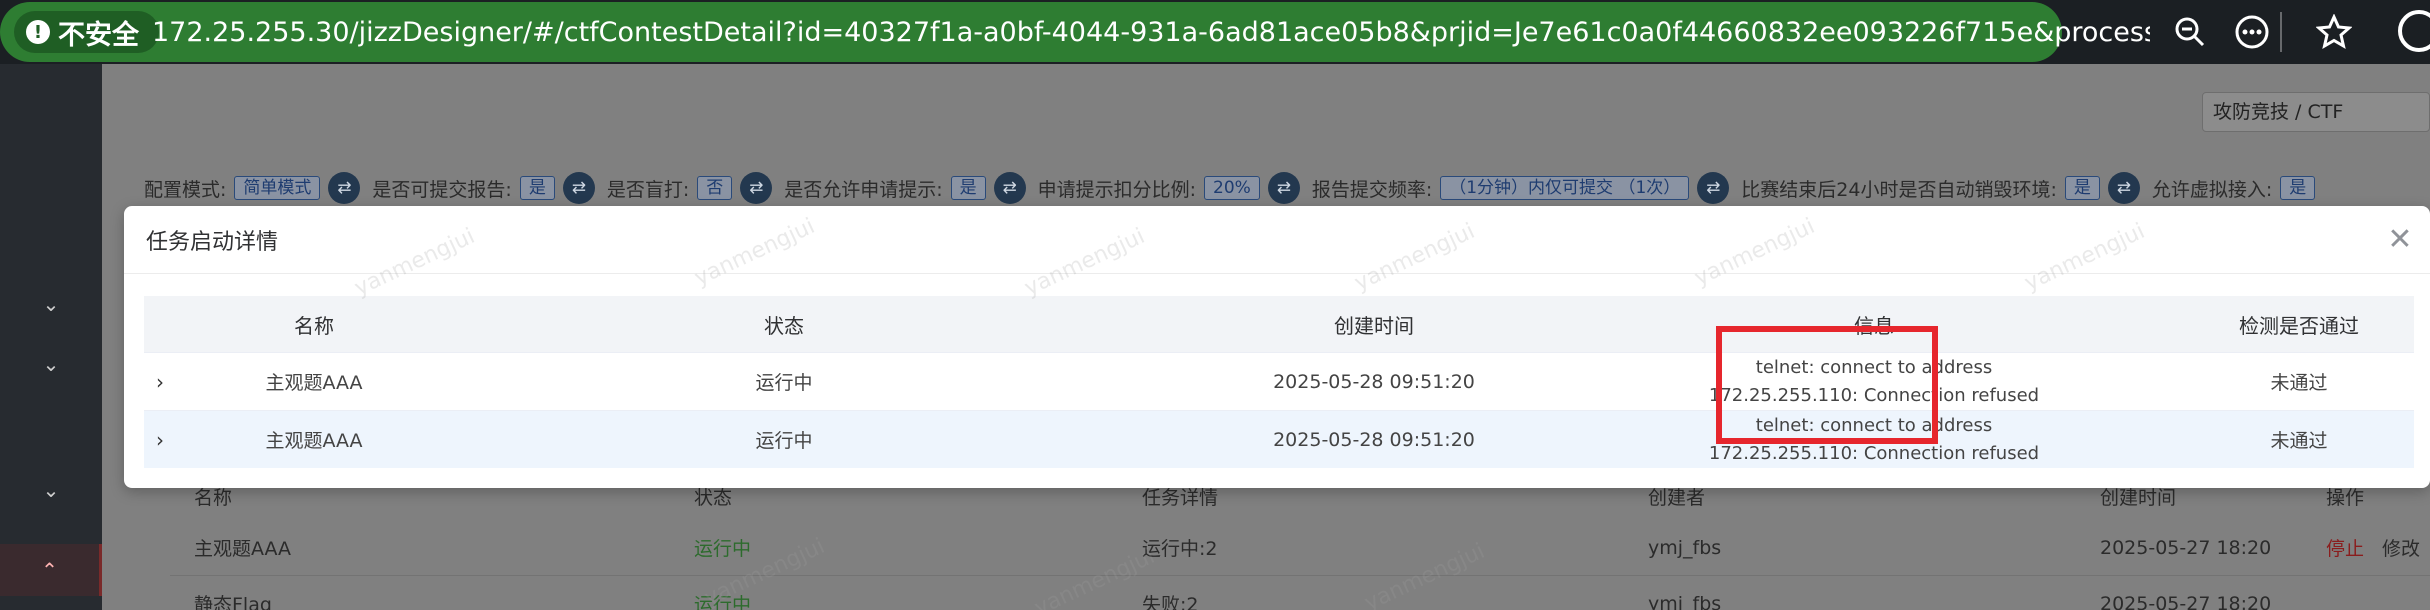 This screenshot has width=2430, height=610. I want to click on config-virtual-access: 允许虚拟接入: 是, so click(2237, 188).